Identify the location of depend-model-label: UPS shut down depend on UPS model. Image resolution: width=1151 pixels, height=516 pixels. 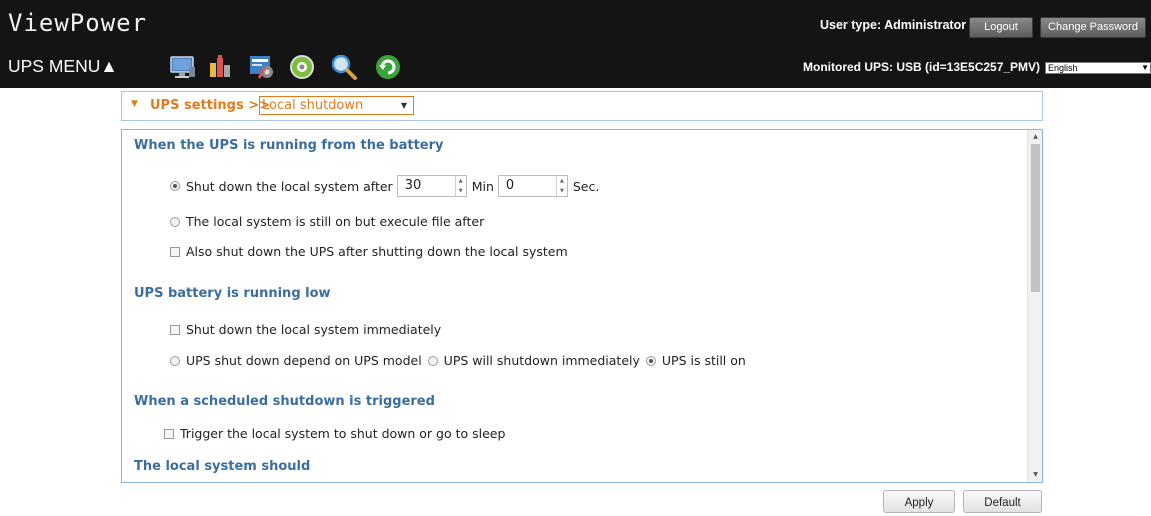
(304, 360).